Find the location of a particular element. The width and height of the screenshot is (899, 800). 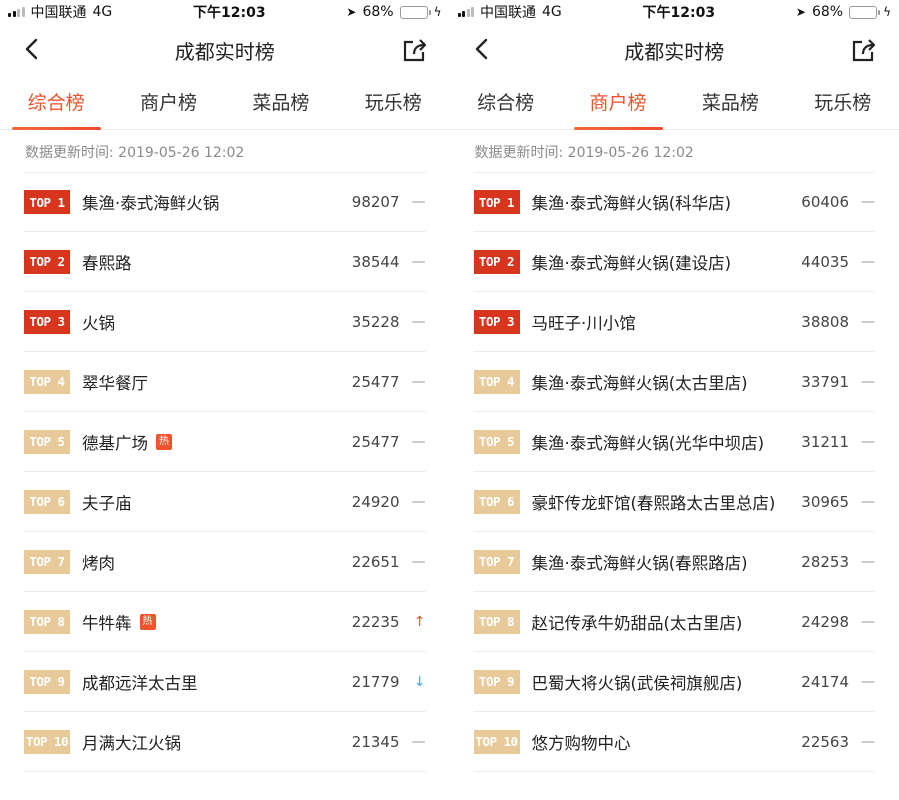

list-item: TOP 6 夫子庙 24920 — is located at coordinates (225, 502).